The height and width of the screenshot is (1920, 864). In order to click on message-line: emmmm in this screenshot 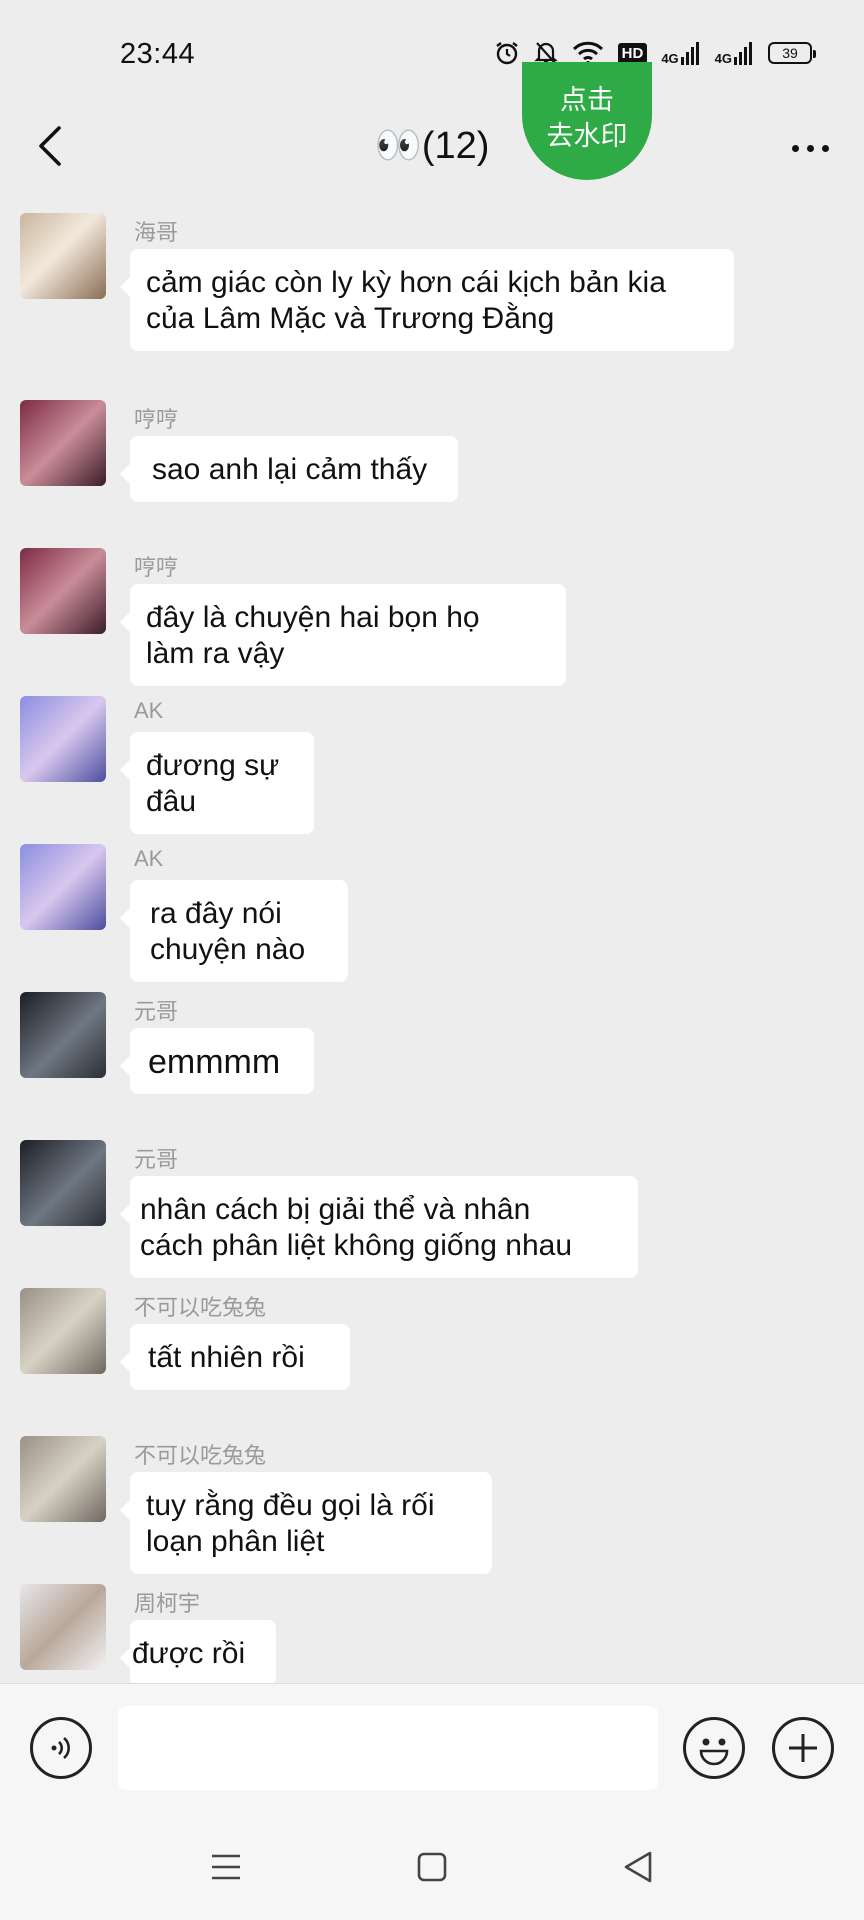, I will do `click(214, 1062)`.